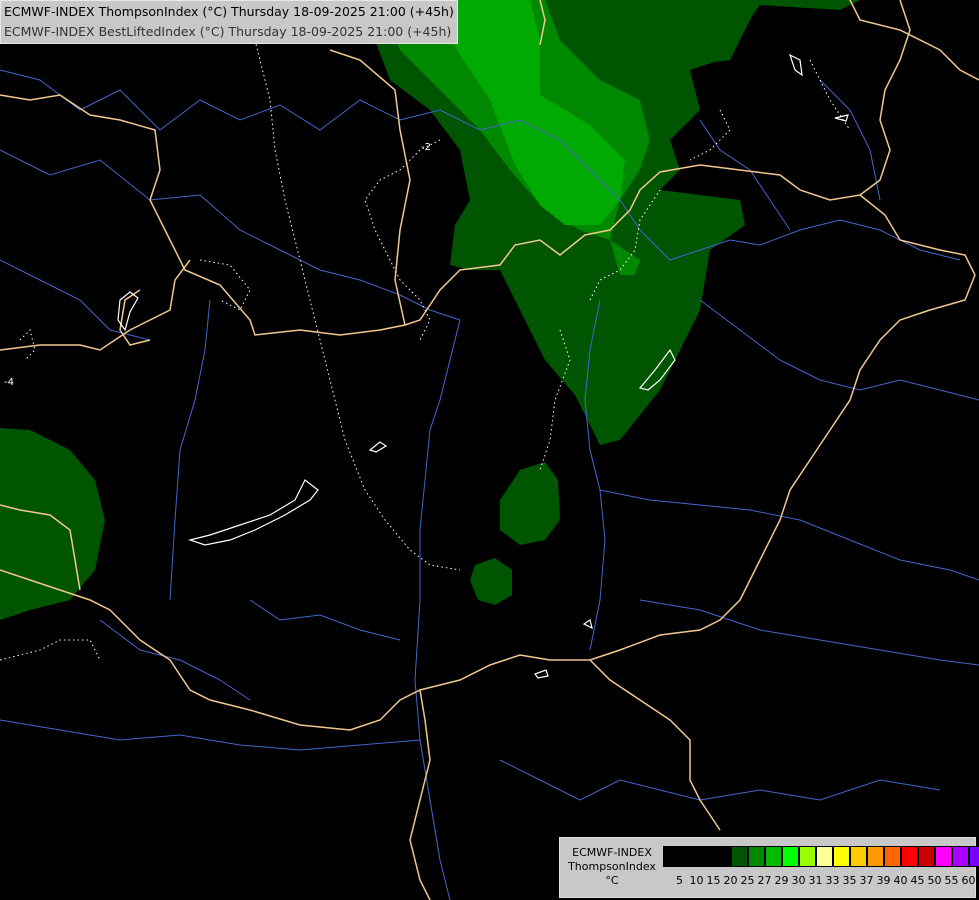 Image resolution: width=979 pixels, height=900 pixels. Describe the element at coordinates (917, 880) in the screenshot. I see `legend-tick-label: 45` at that location.